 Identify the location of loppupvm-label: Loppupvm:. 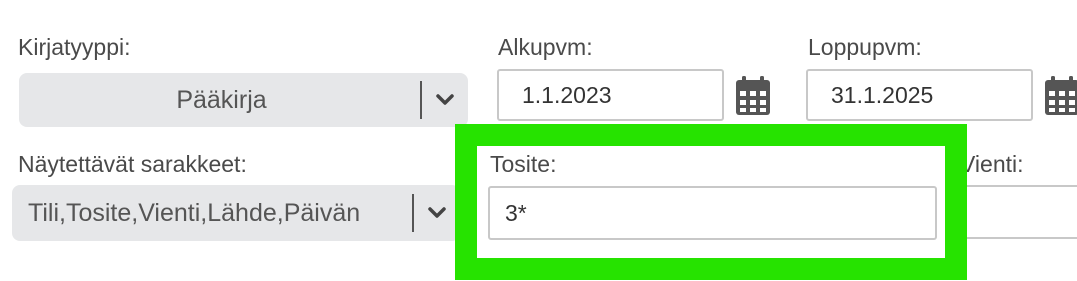
(865, 47).